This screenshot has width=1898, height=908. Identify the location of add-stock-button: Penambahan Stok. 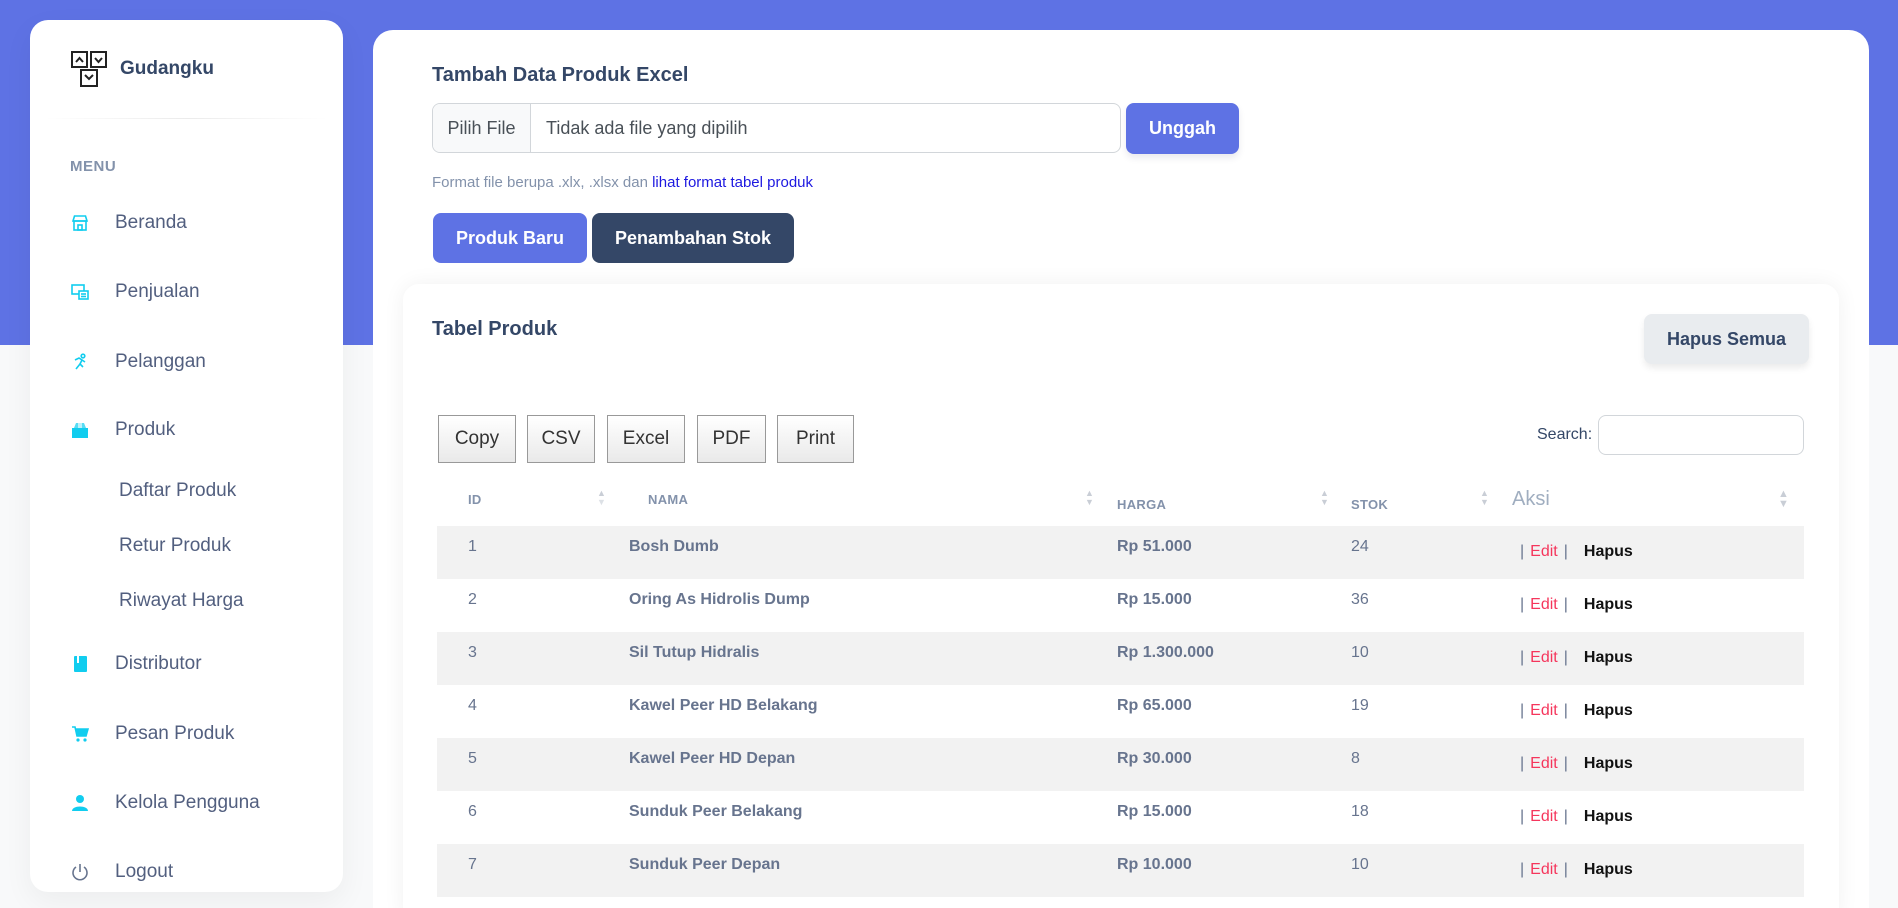
(693, 238).